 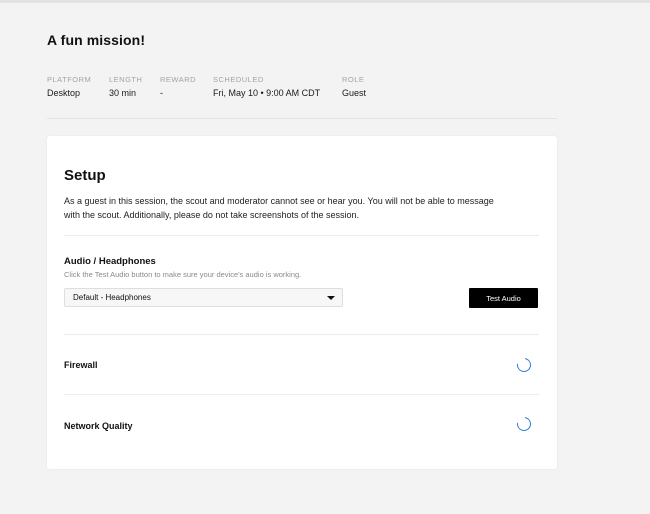 I want to click on header-divider, so click(x=302, y=118).